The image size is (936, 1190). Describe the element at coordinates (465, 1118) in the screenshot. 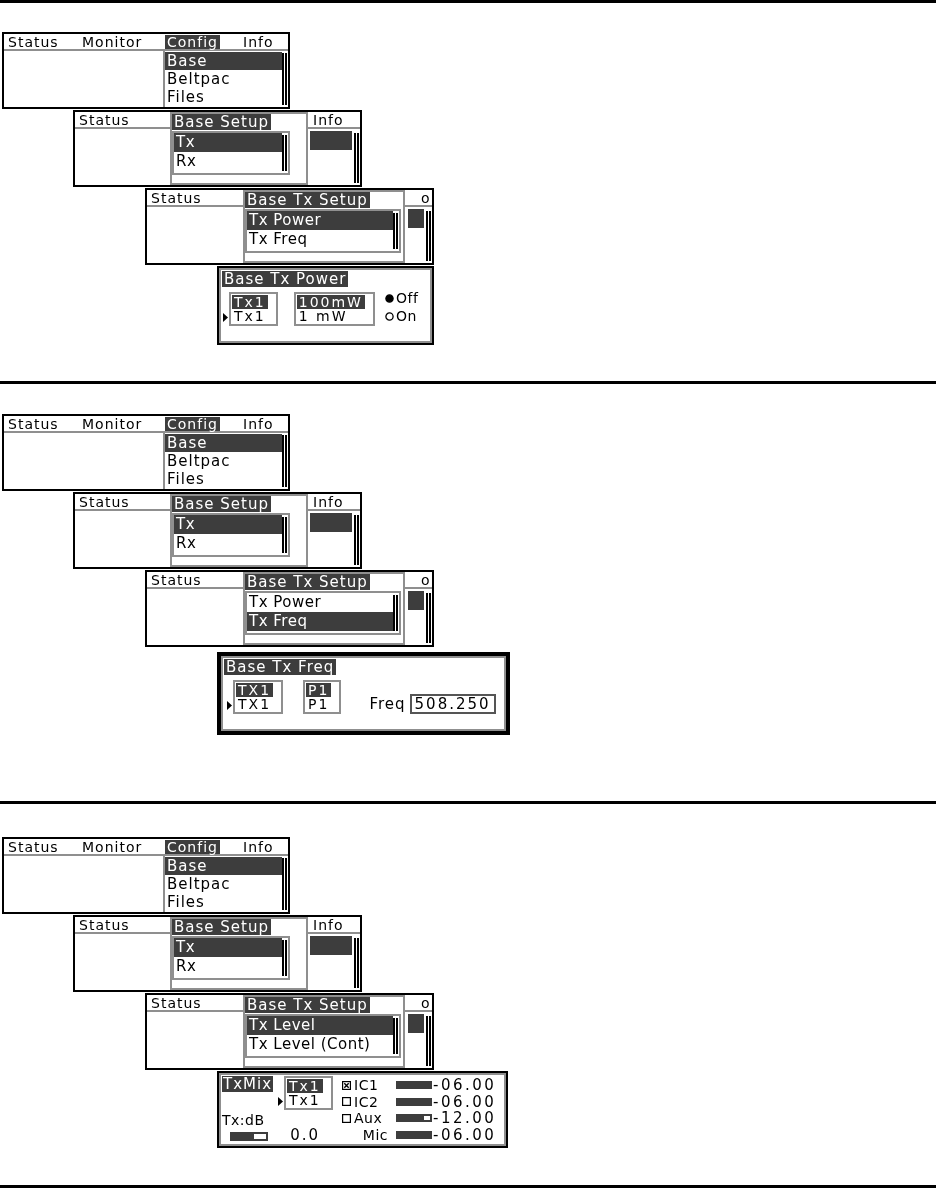

I see `level-reading: -12.00` at that location.